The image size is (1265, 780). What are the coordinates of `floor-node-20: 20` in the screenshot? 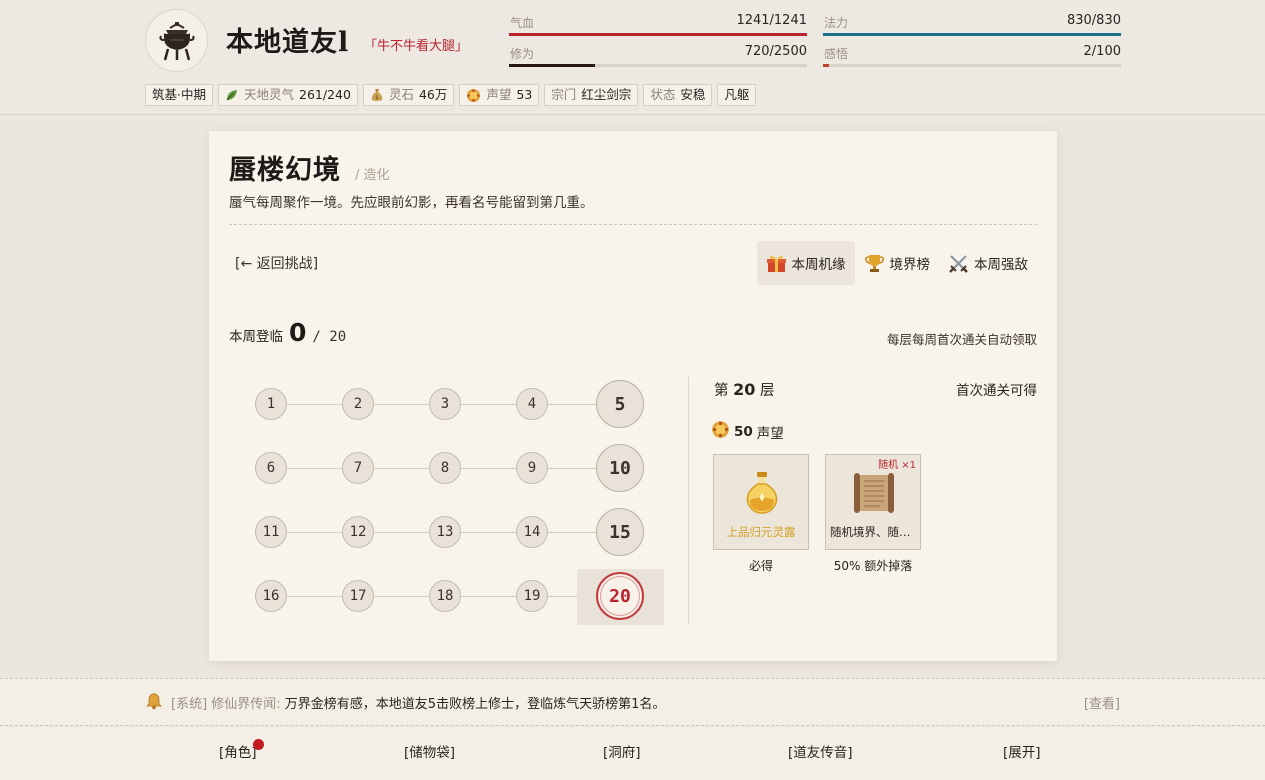 It's located at (620, 596).